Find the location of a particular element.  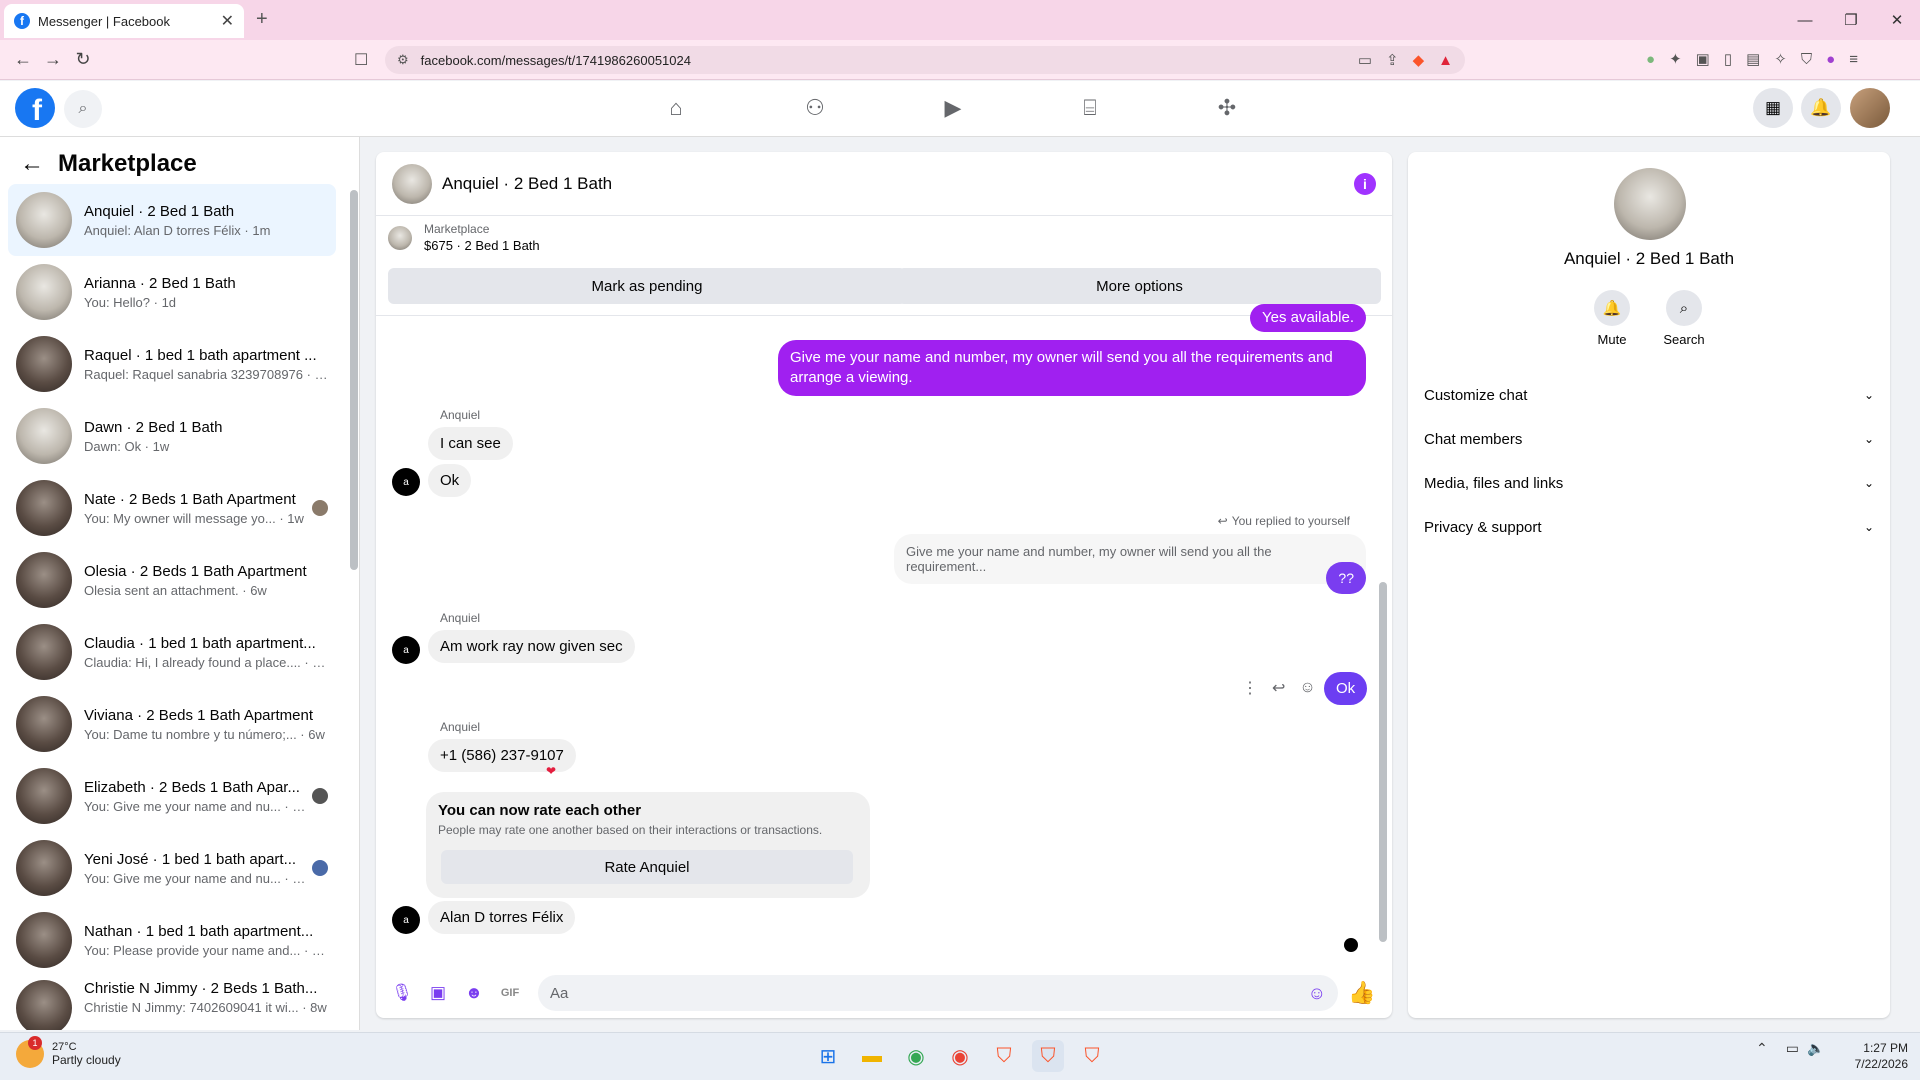

wallet-icon: ▤ is located at coordinates (1753, 59).